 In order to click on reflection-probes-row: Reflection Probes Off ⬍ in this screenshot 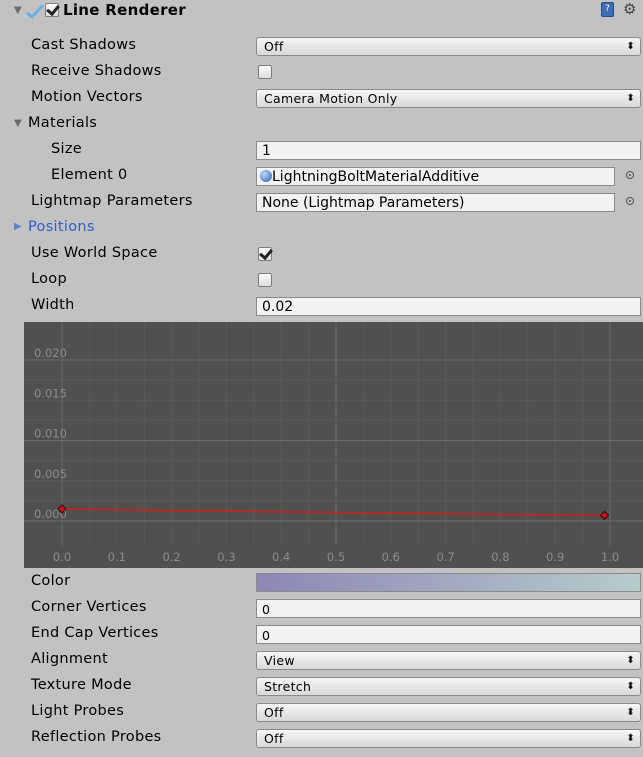, I will do `click(321, 739)`.